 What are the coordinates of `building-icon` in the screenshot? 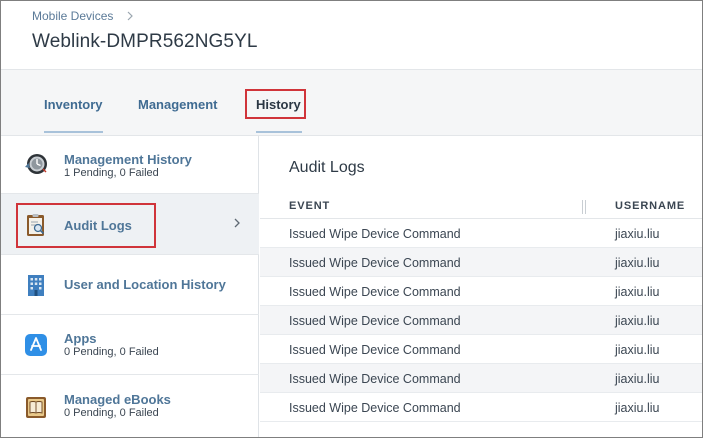 It's located at (36, 285).